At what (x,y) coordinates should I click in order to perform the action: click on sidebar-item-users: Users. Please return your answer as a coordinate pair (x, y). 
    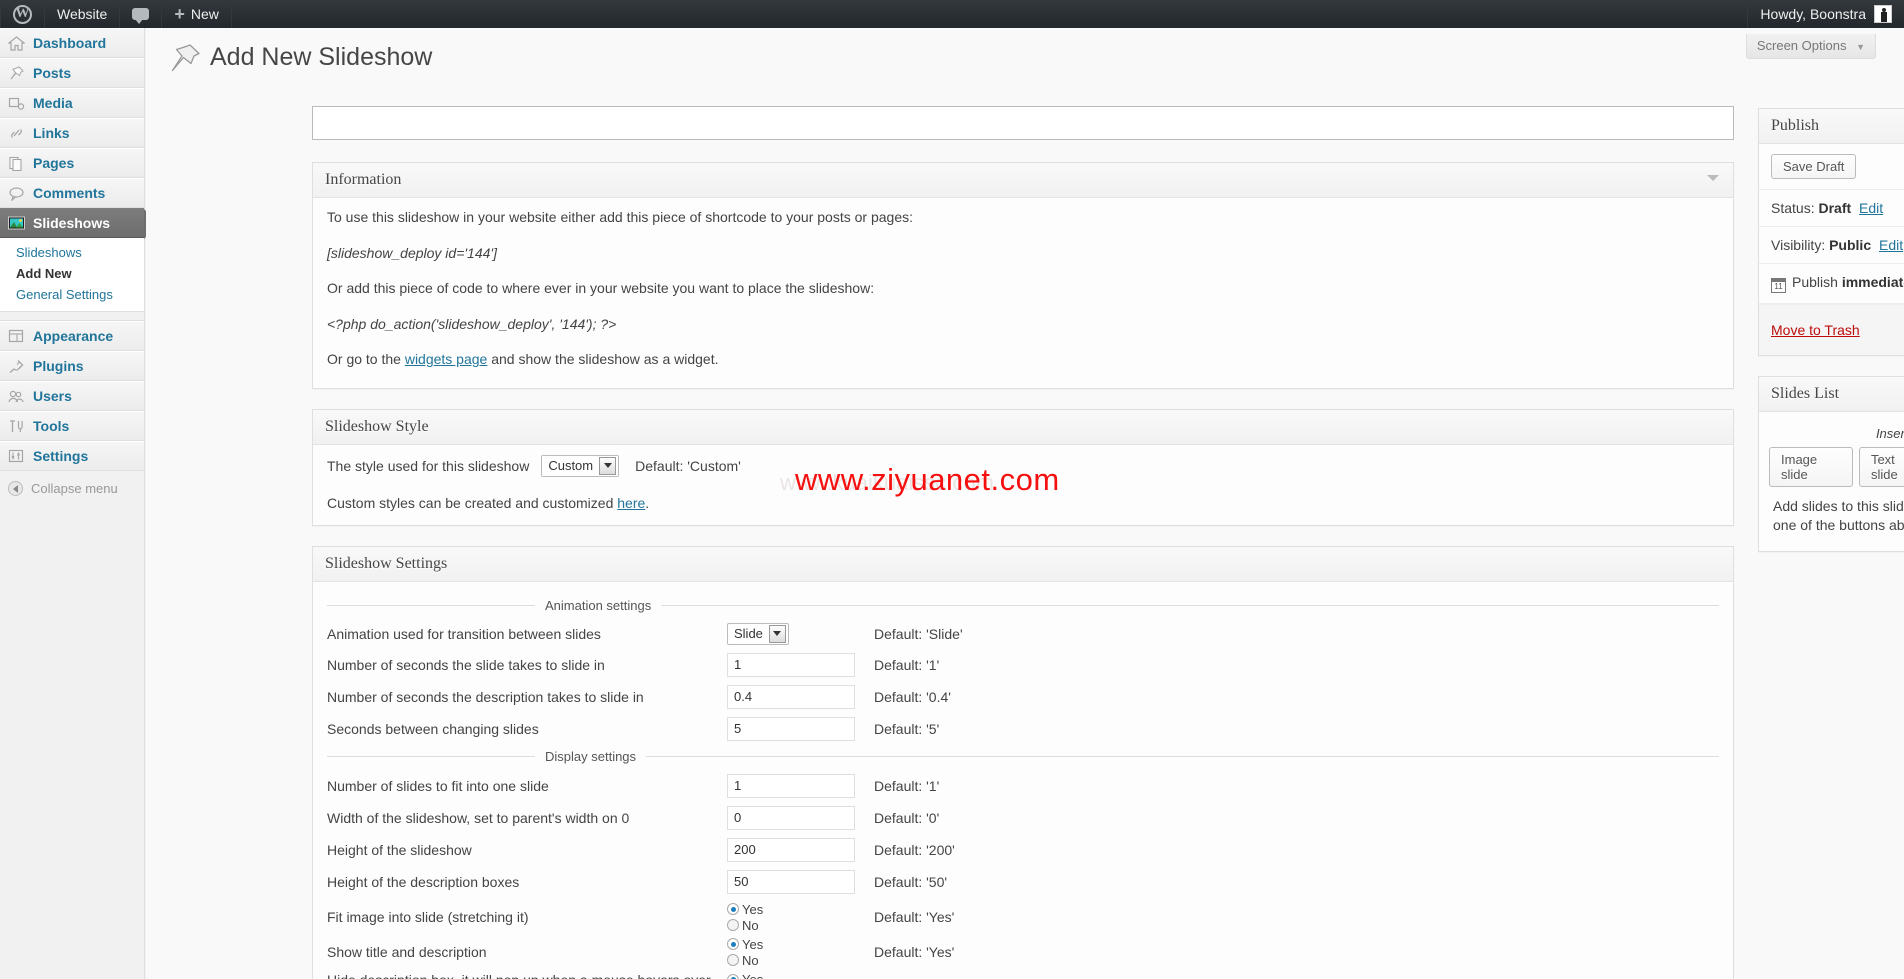
    Looking at the image, I should click on (72, 396).